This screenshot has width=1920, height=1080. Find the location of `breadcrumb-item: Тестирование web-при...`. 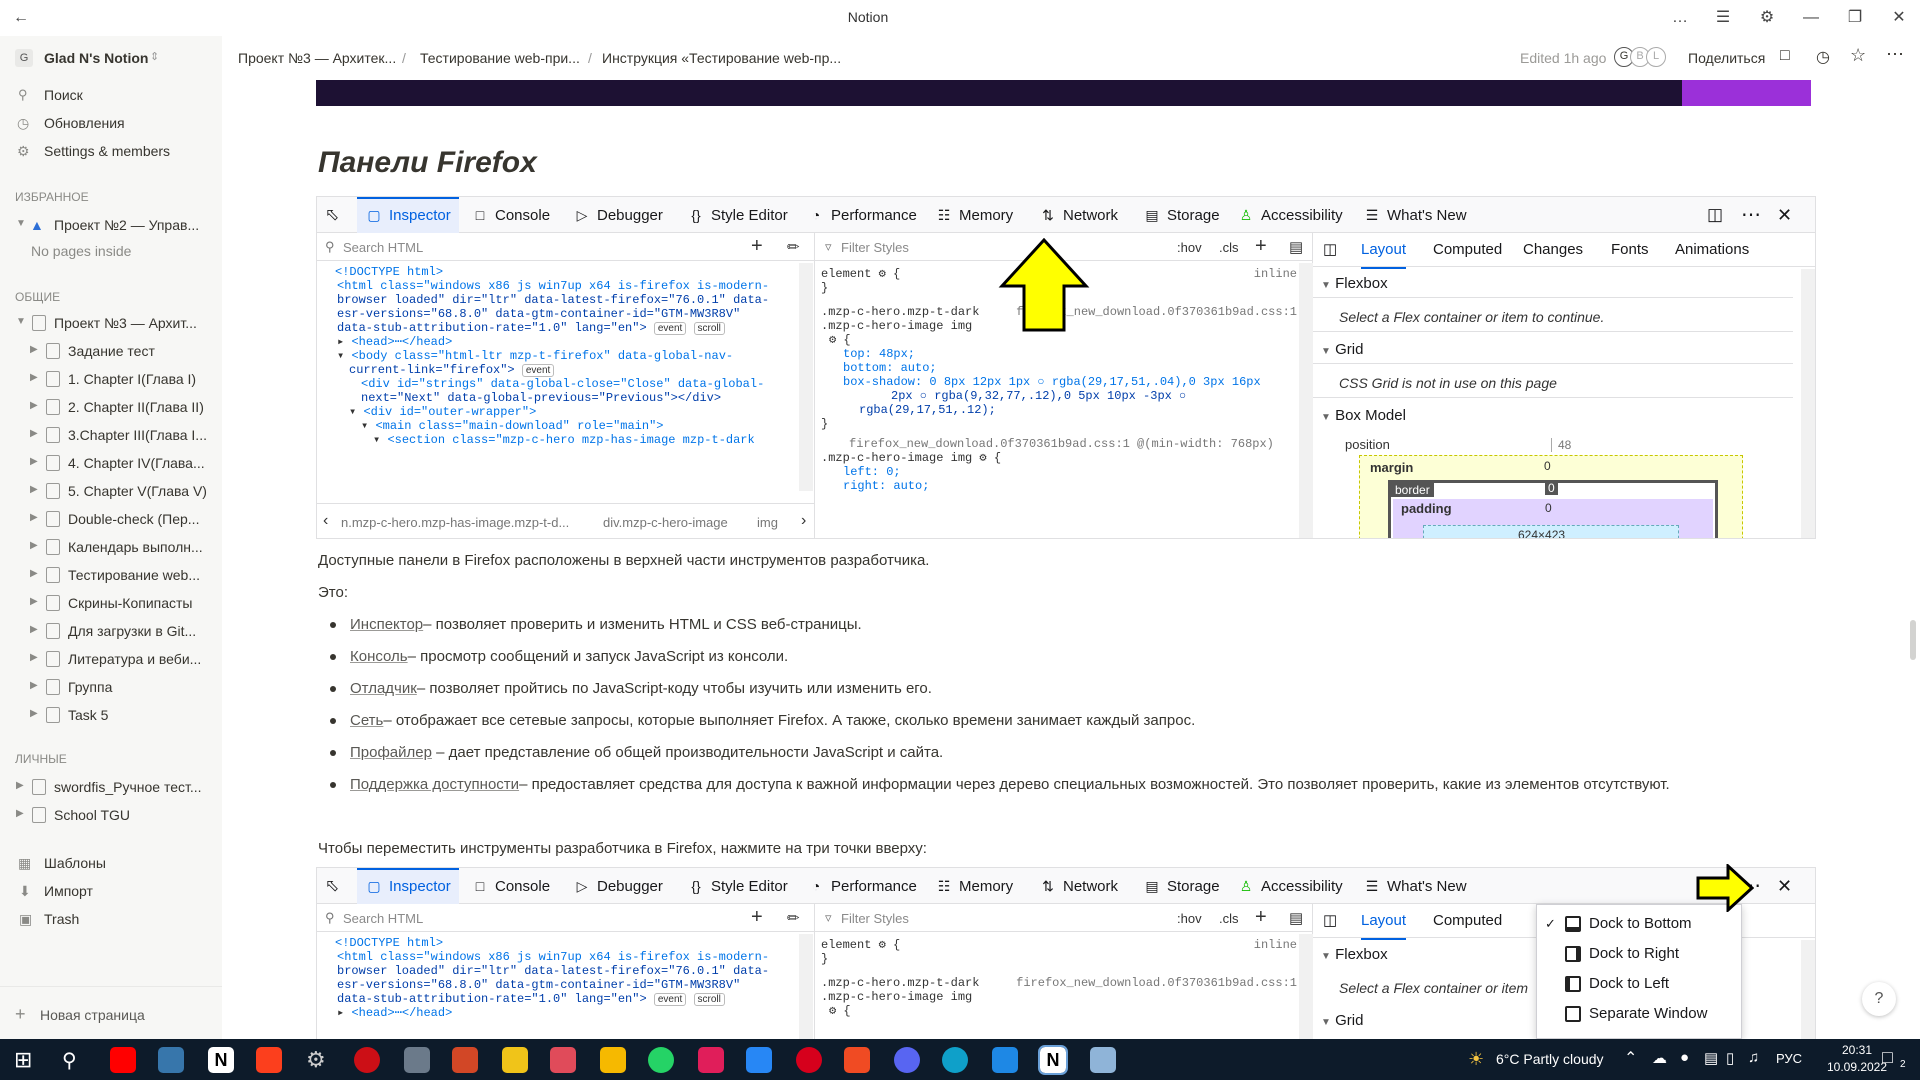

breadcrumb-item: Тестирование web-при... is located at coordinates (500, 58).